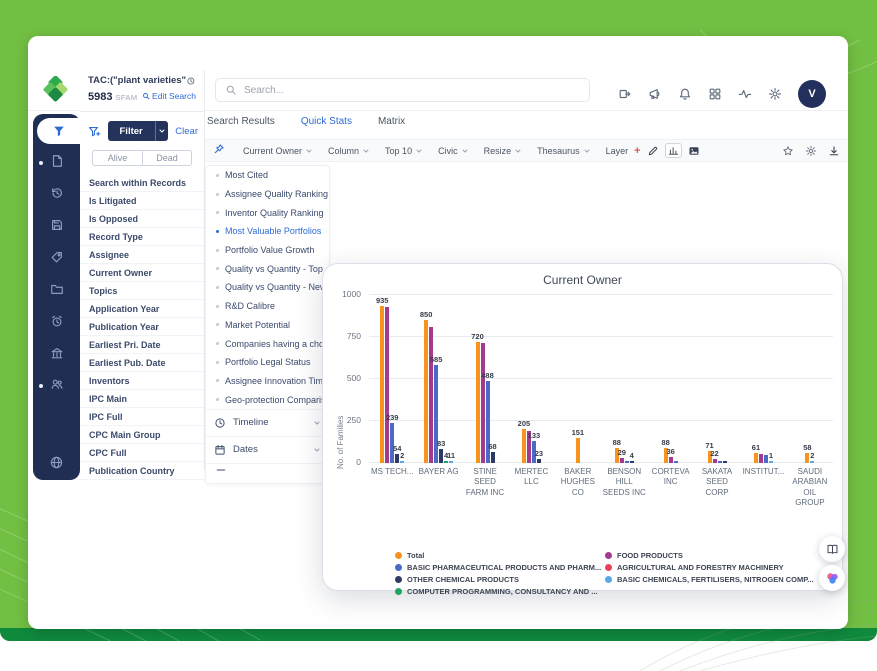 This screenshot has height=671, width=877. Describe the element at coordinates (326, 121) in the screenshot. I see `tab-quick-stats: Quick Stats` at that location.